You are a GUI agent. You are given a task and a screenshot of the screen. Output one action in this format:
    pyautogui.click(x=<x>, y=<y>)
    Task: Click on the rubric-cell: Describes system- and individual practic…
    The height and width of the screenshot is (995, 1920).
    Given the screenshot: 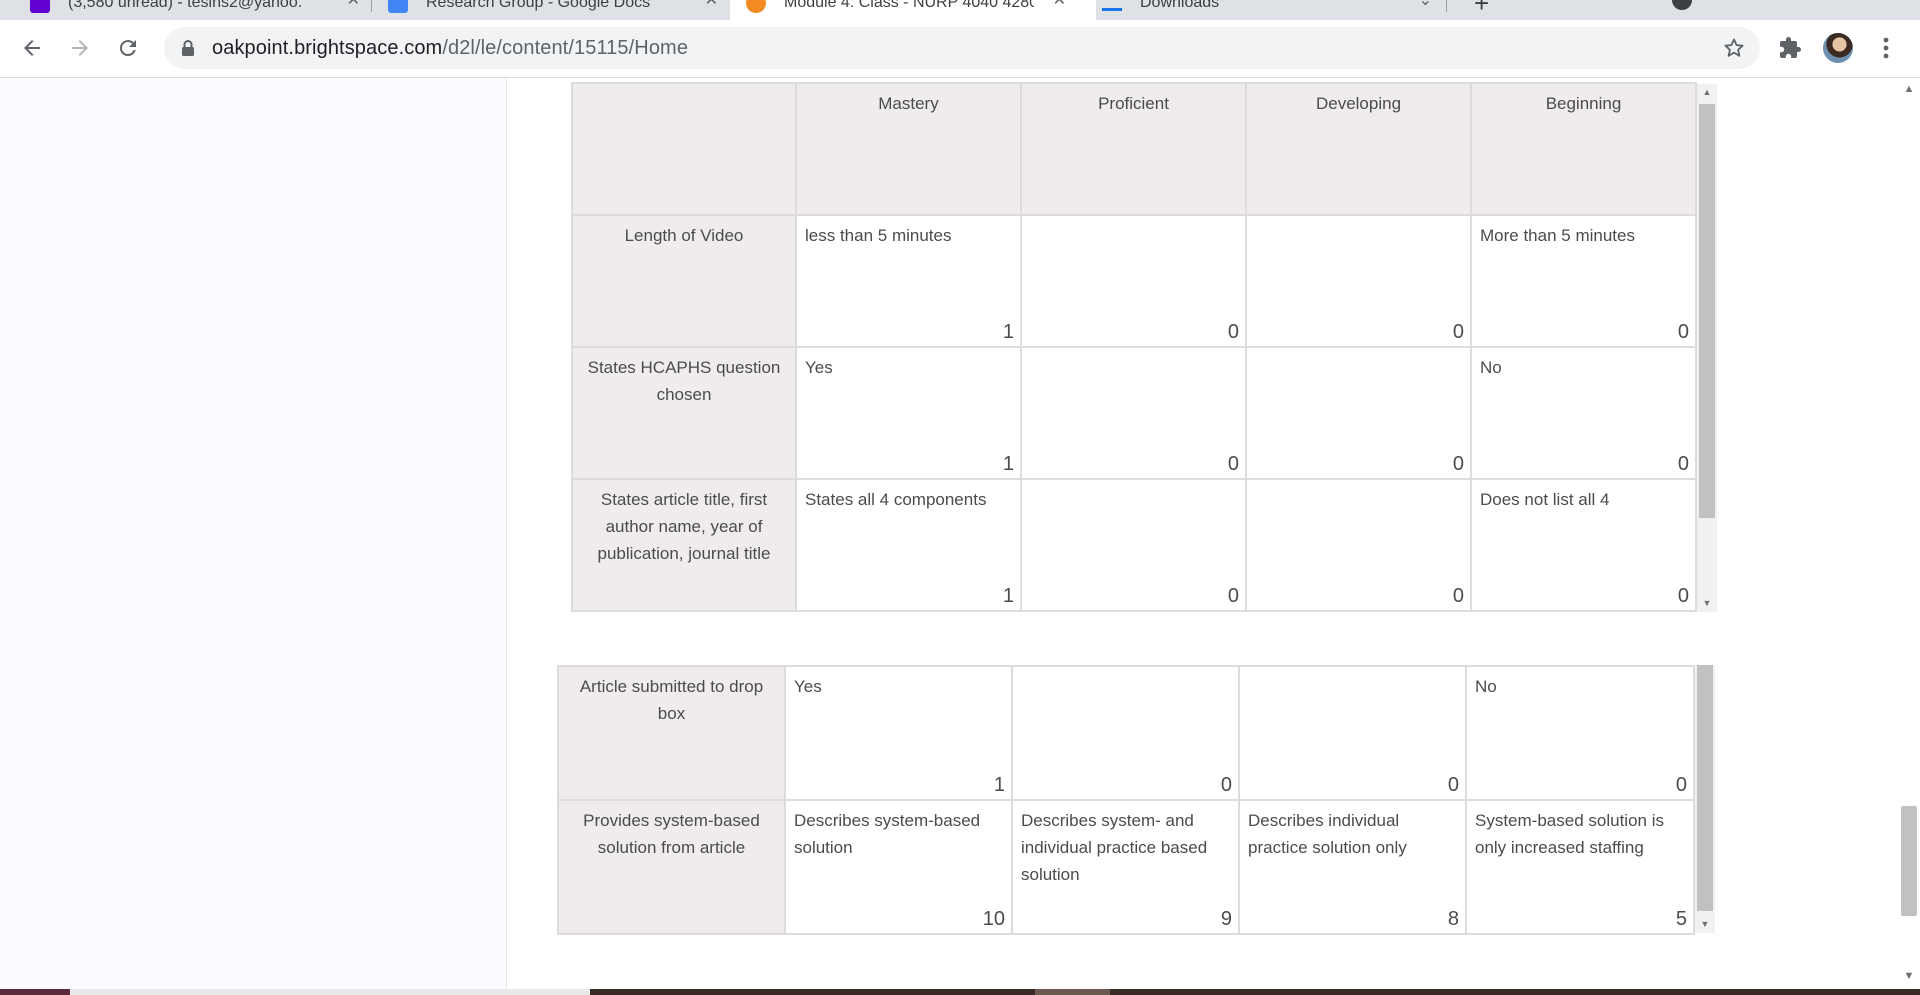 What is the action you would take?
    pyautogui.click(x=1125, y=867)
    